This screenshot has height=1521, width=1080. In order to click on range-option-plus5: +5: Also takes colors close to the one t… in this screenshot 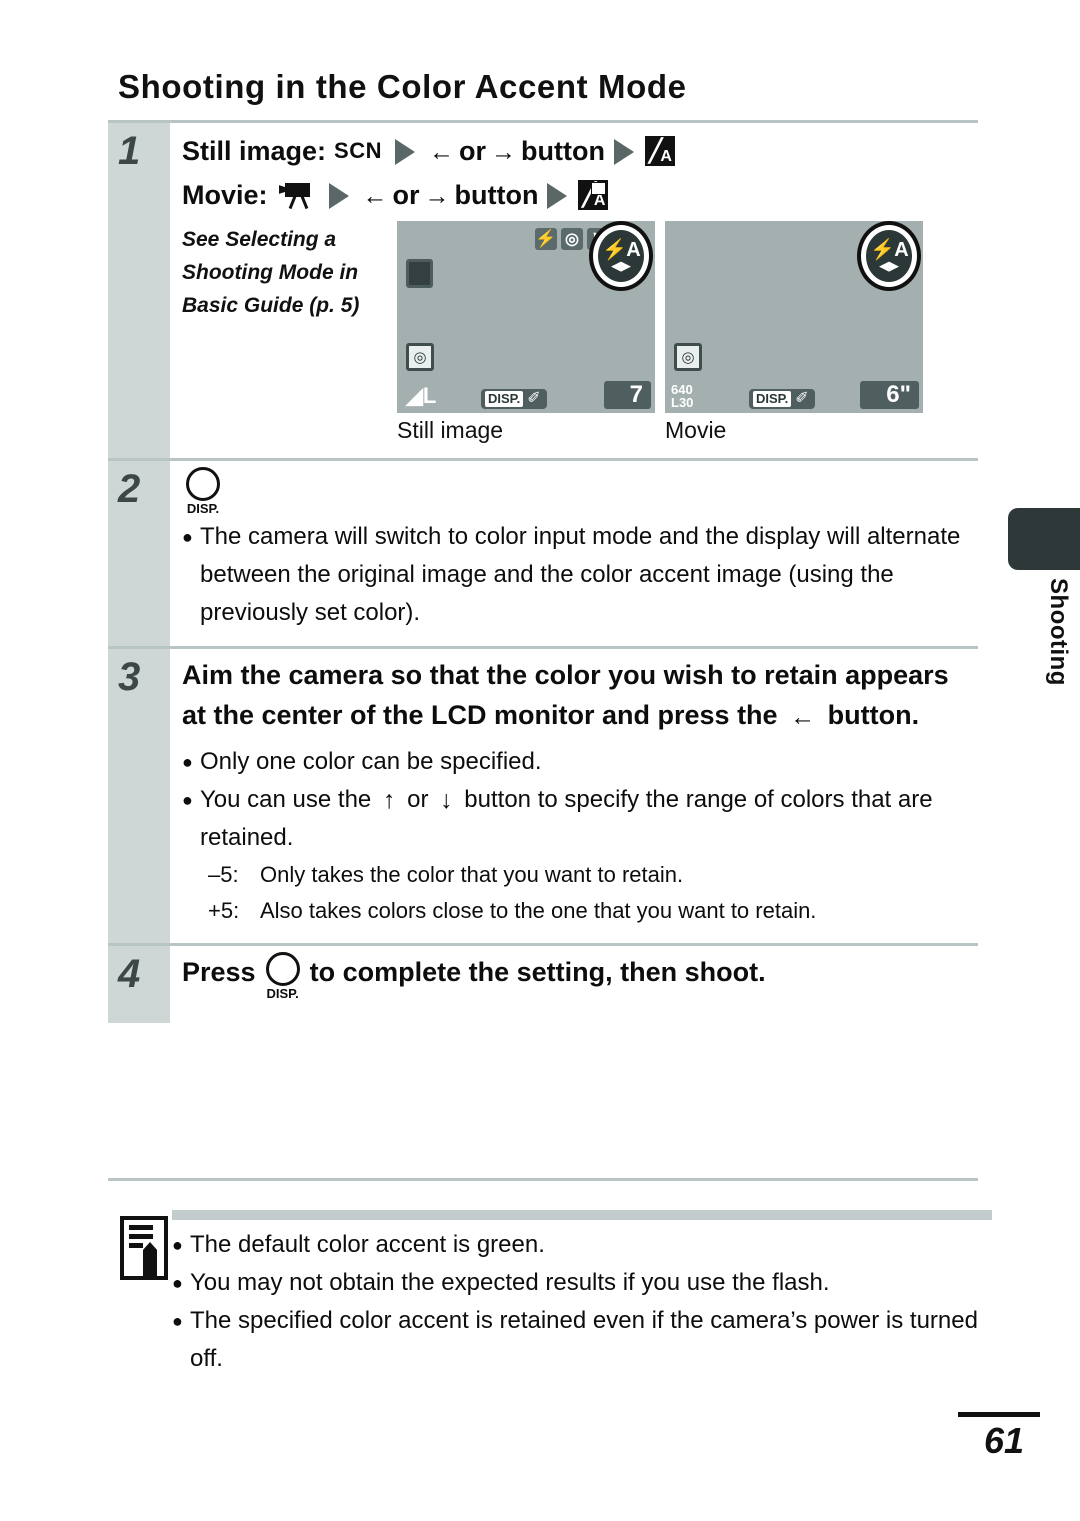, I will do `click(593, 911)`.